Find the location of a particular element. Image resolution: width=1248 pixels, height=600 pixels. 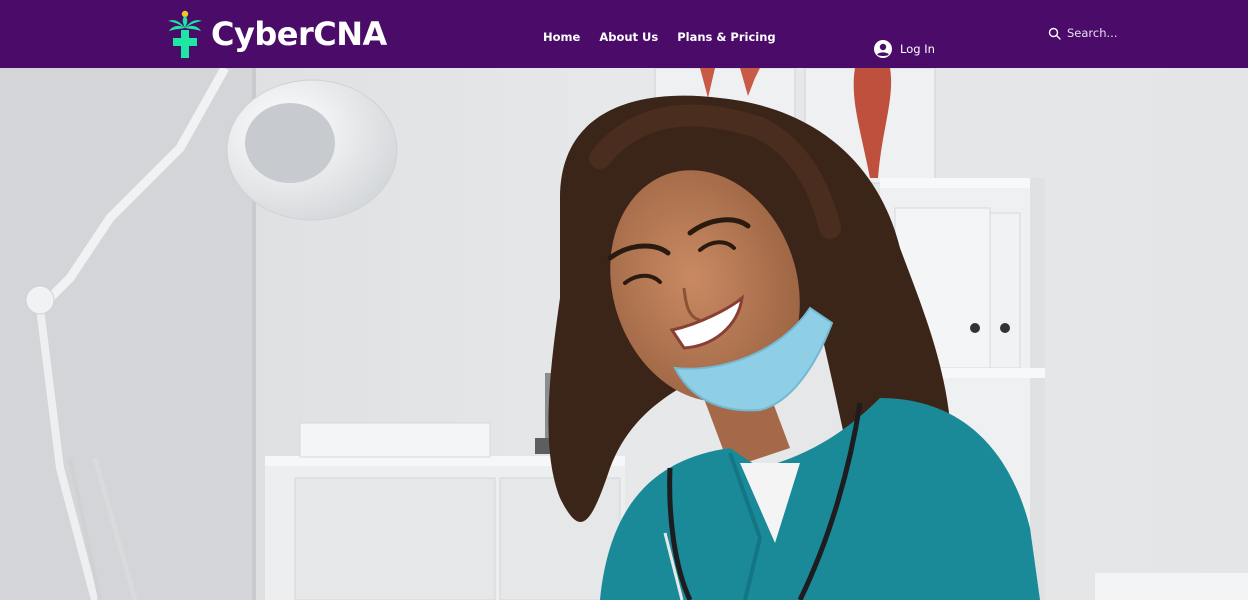

nav-home: Home is located at coordinates (561, 37).